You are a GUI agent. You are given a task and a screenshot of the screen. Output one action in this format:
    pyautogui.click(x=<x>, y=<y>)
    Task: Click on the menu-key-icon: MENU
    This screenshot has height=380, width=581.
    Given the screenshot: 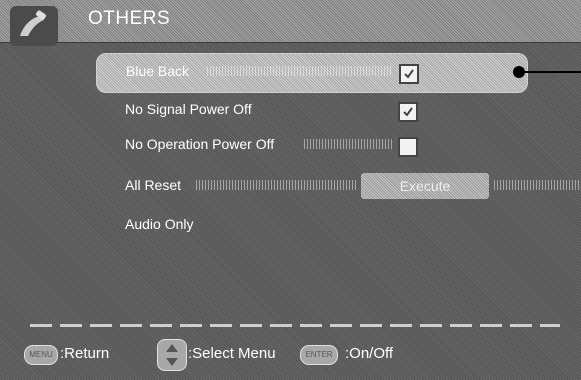 What is the action you would take?
    pyautogui.click(x=41, y=355)
    